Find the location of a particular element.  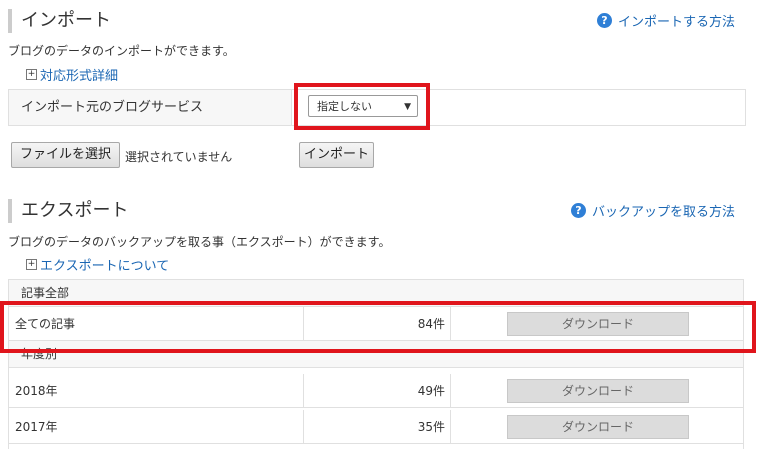

export-help-label: バックアップを取る方法 is located at coordinates (663, 212).